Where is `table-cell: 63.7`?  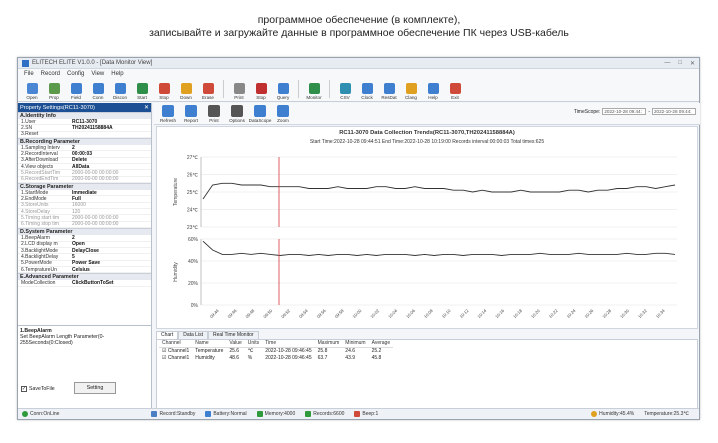 table-cell: 63.7 is located at coordinates (329, 357).